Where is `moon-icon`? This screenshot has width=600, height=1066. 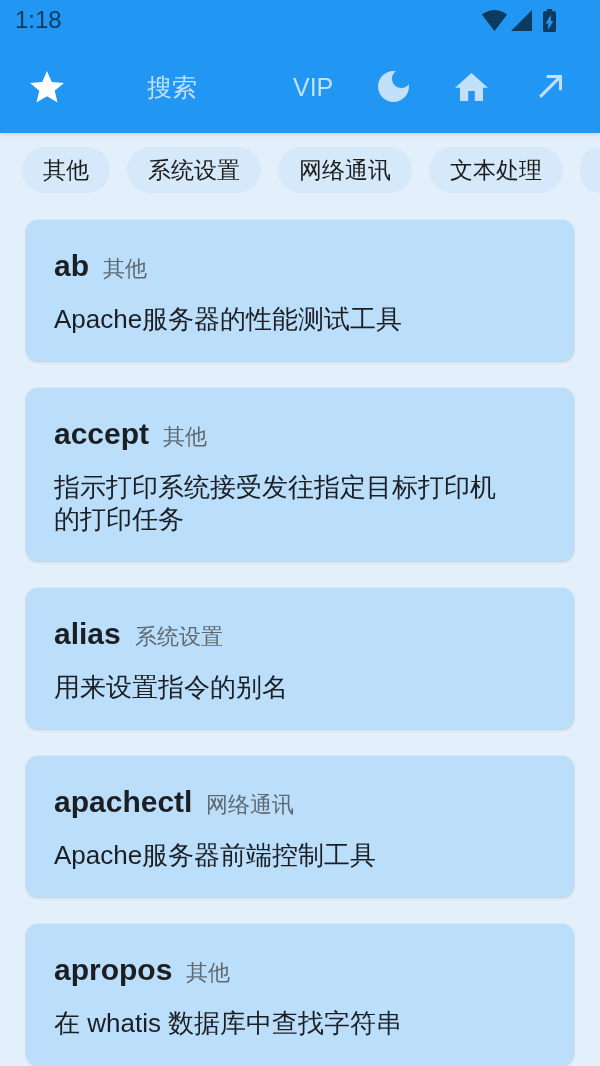 moon-icon is located at coordinates (394, 86).